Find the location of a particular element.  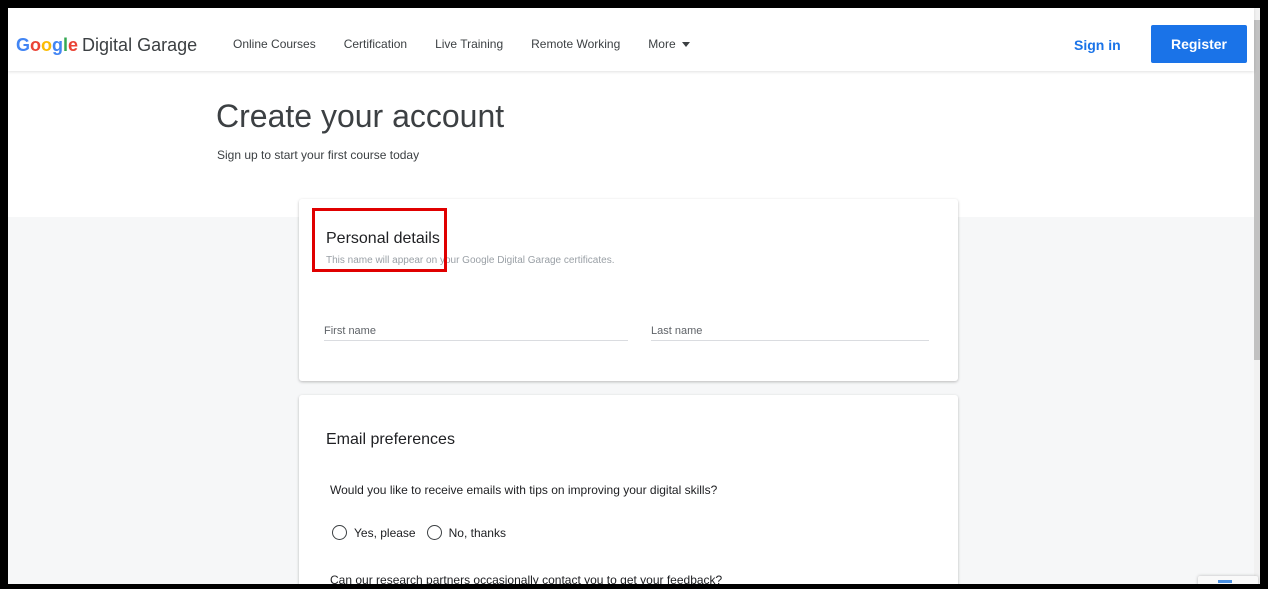

sign-in-link: Sign in is located at coordinates (1097, 45).